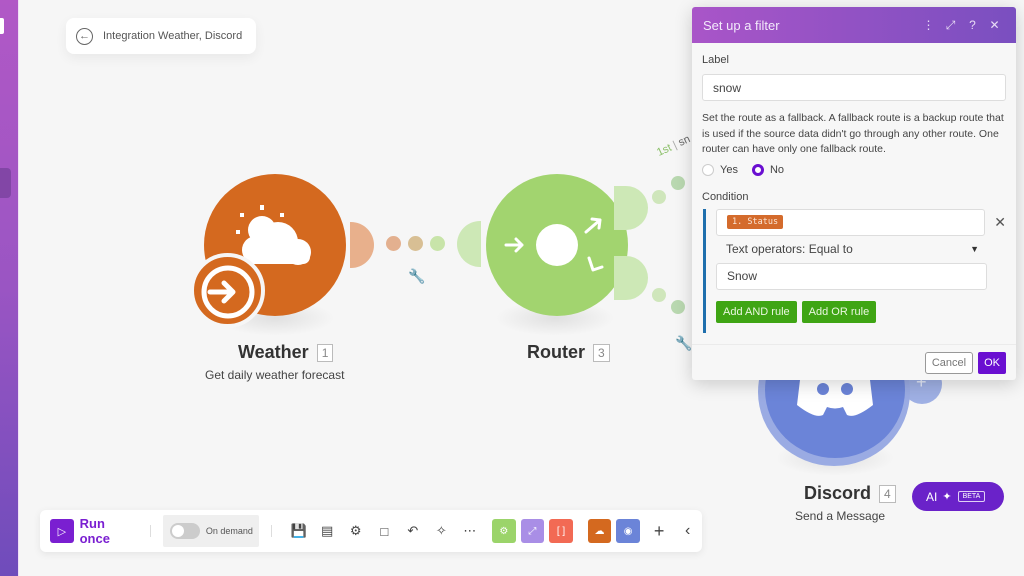 The width and height of the screenshot is (1024, 576). I want to click on router-input-connector, so click(469, 244).